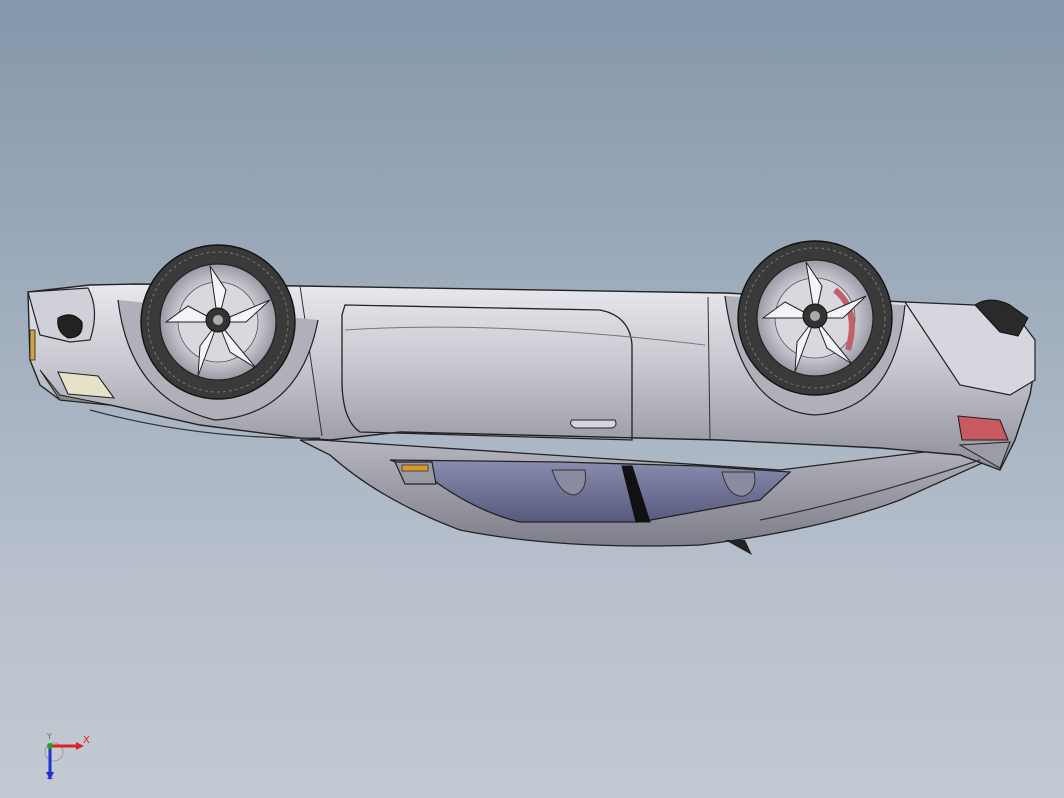 The width and height of the screenshot is (1064, 798). I want to click on door-handle, so click(593, 424).